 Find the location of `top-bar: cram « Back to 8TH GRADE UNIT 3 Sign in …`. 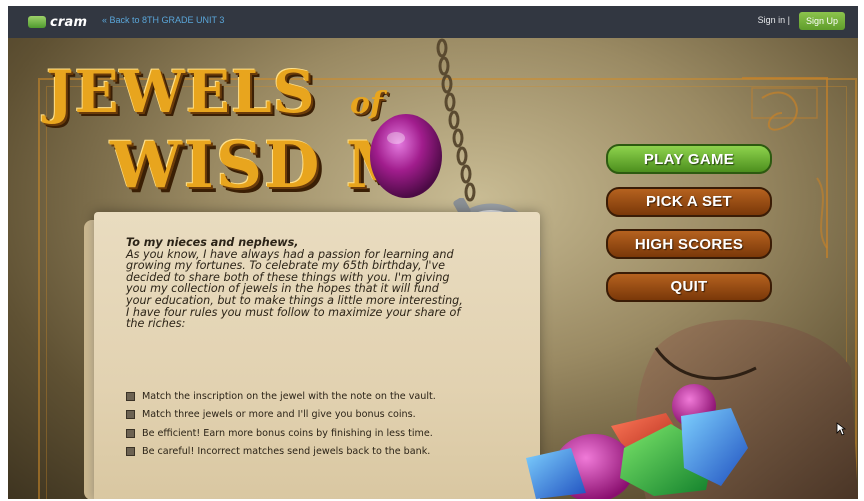

top-bar: cram « Back to 8TH GRADE UNIT 3 Sign in … is located at coordinates (433, 22).